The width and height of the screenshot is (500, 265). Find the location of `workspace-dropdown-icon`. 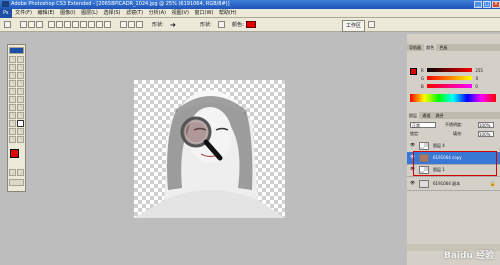

workspace-dropdown-icon is located at coordinates (371, 24).